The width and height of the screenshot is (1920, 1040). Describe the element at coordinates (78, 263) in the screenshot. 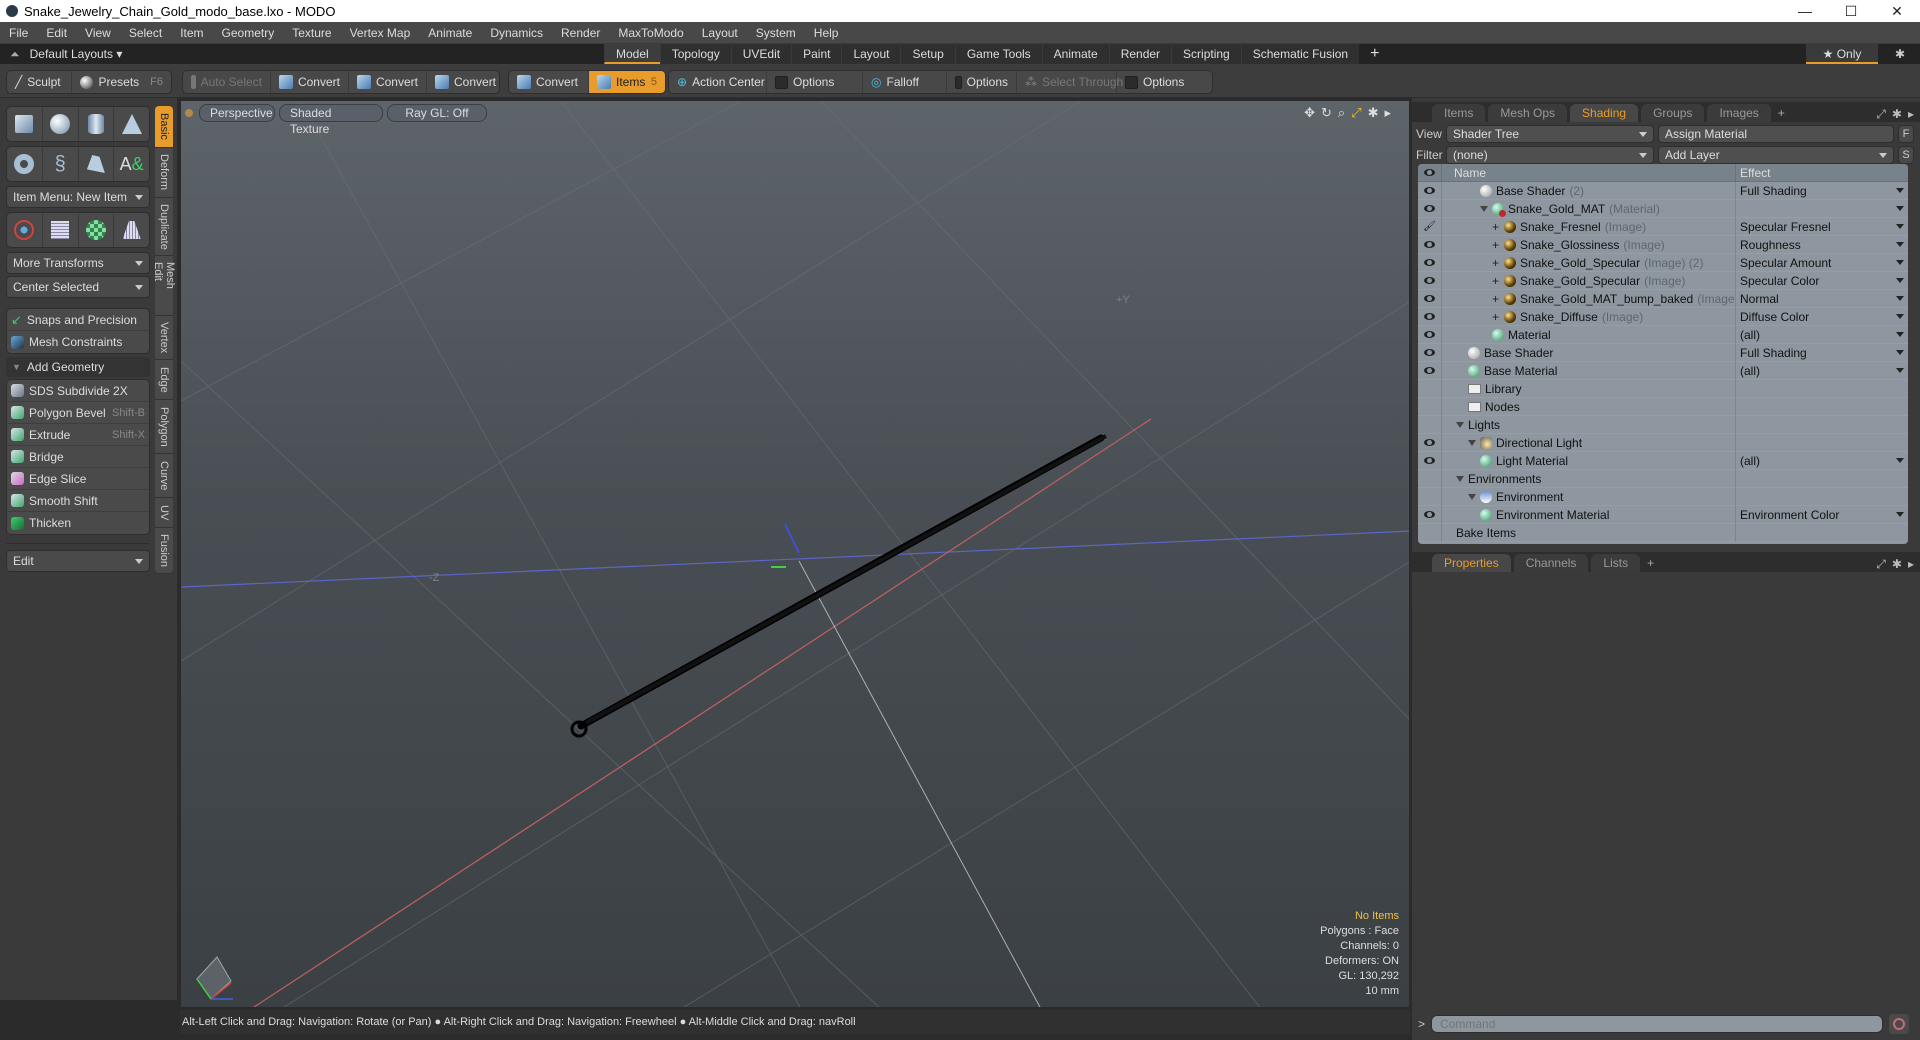

I see `more-transforms-dropdown: More Transforms` at that location.